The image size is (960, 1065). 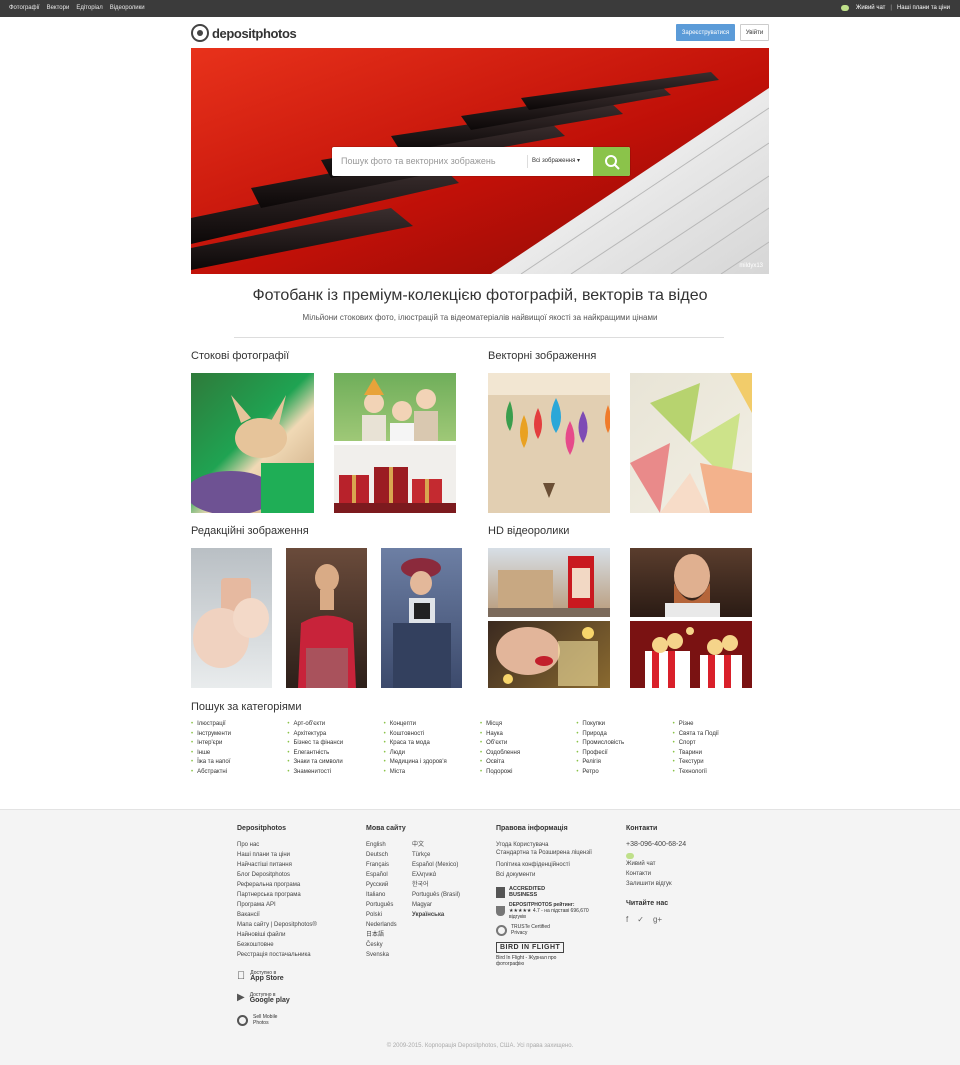 I want to click on footer-link: Політика конфіденційності, so click(x=556, y=865).